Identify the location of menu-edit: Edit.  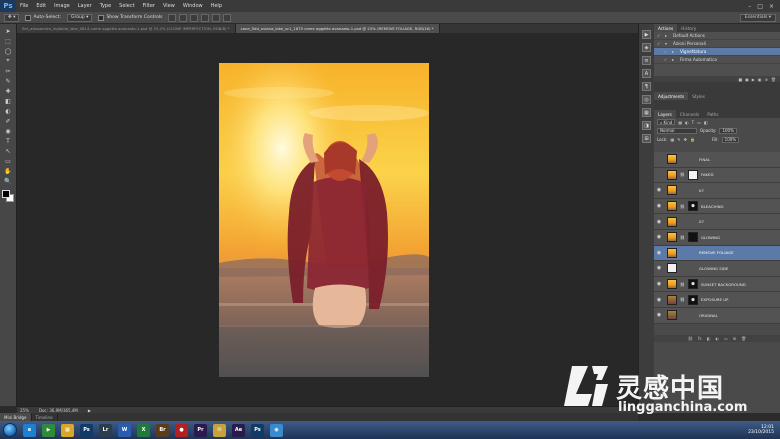
(41, 6).